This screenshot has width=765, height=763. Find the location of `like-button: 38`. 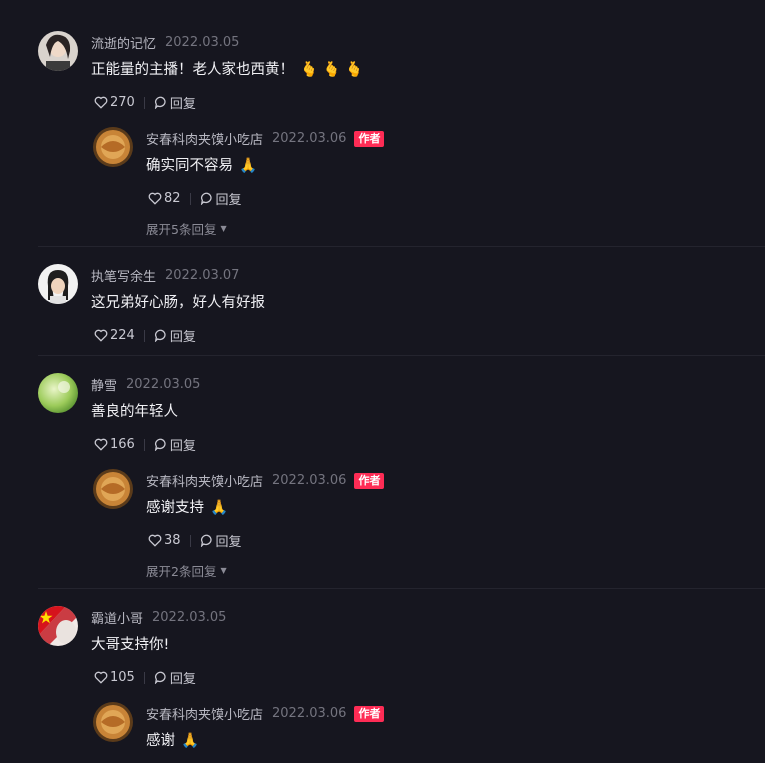

like-button: 38 is located at coordinates (164, 540).